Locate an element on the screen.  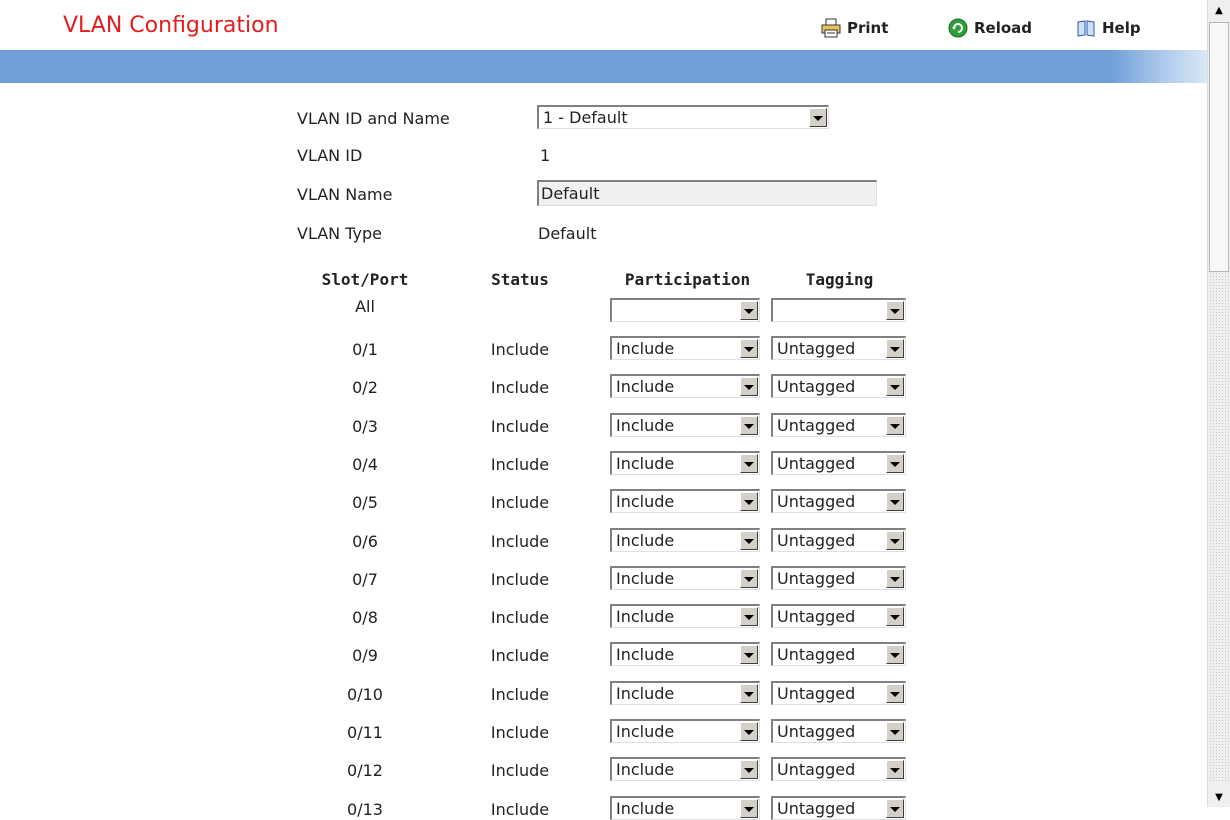
help-button: Help is located at coordinates (1108, 28).